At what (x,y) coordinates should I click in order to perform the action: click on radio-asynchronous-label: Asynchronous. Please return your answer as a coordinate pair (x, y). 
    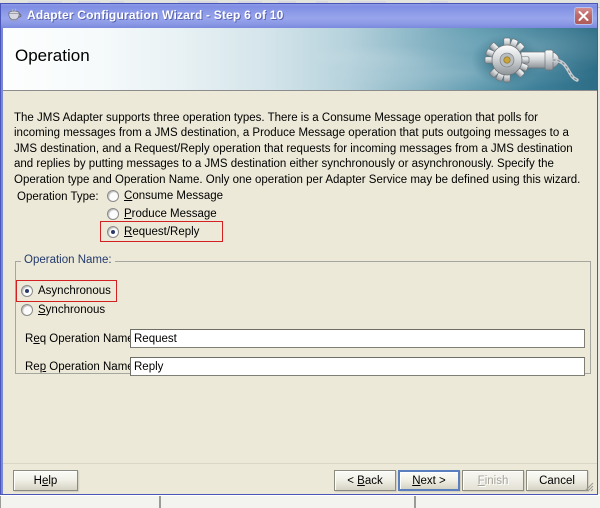
    Looking at the image, I should click on (74, 291).